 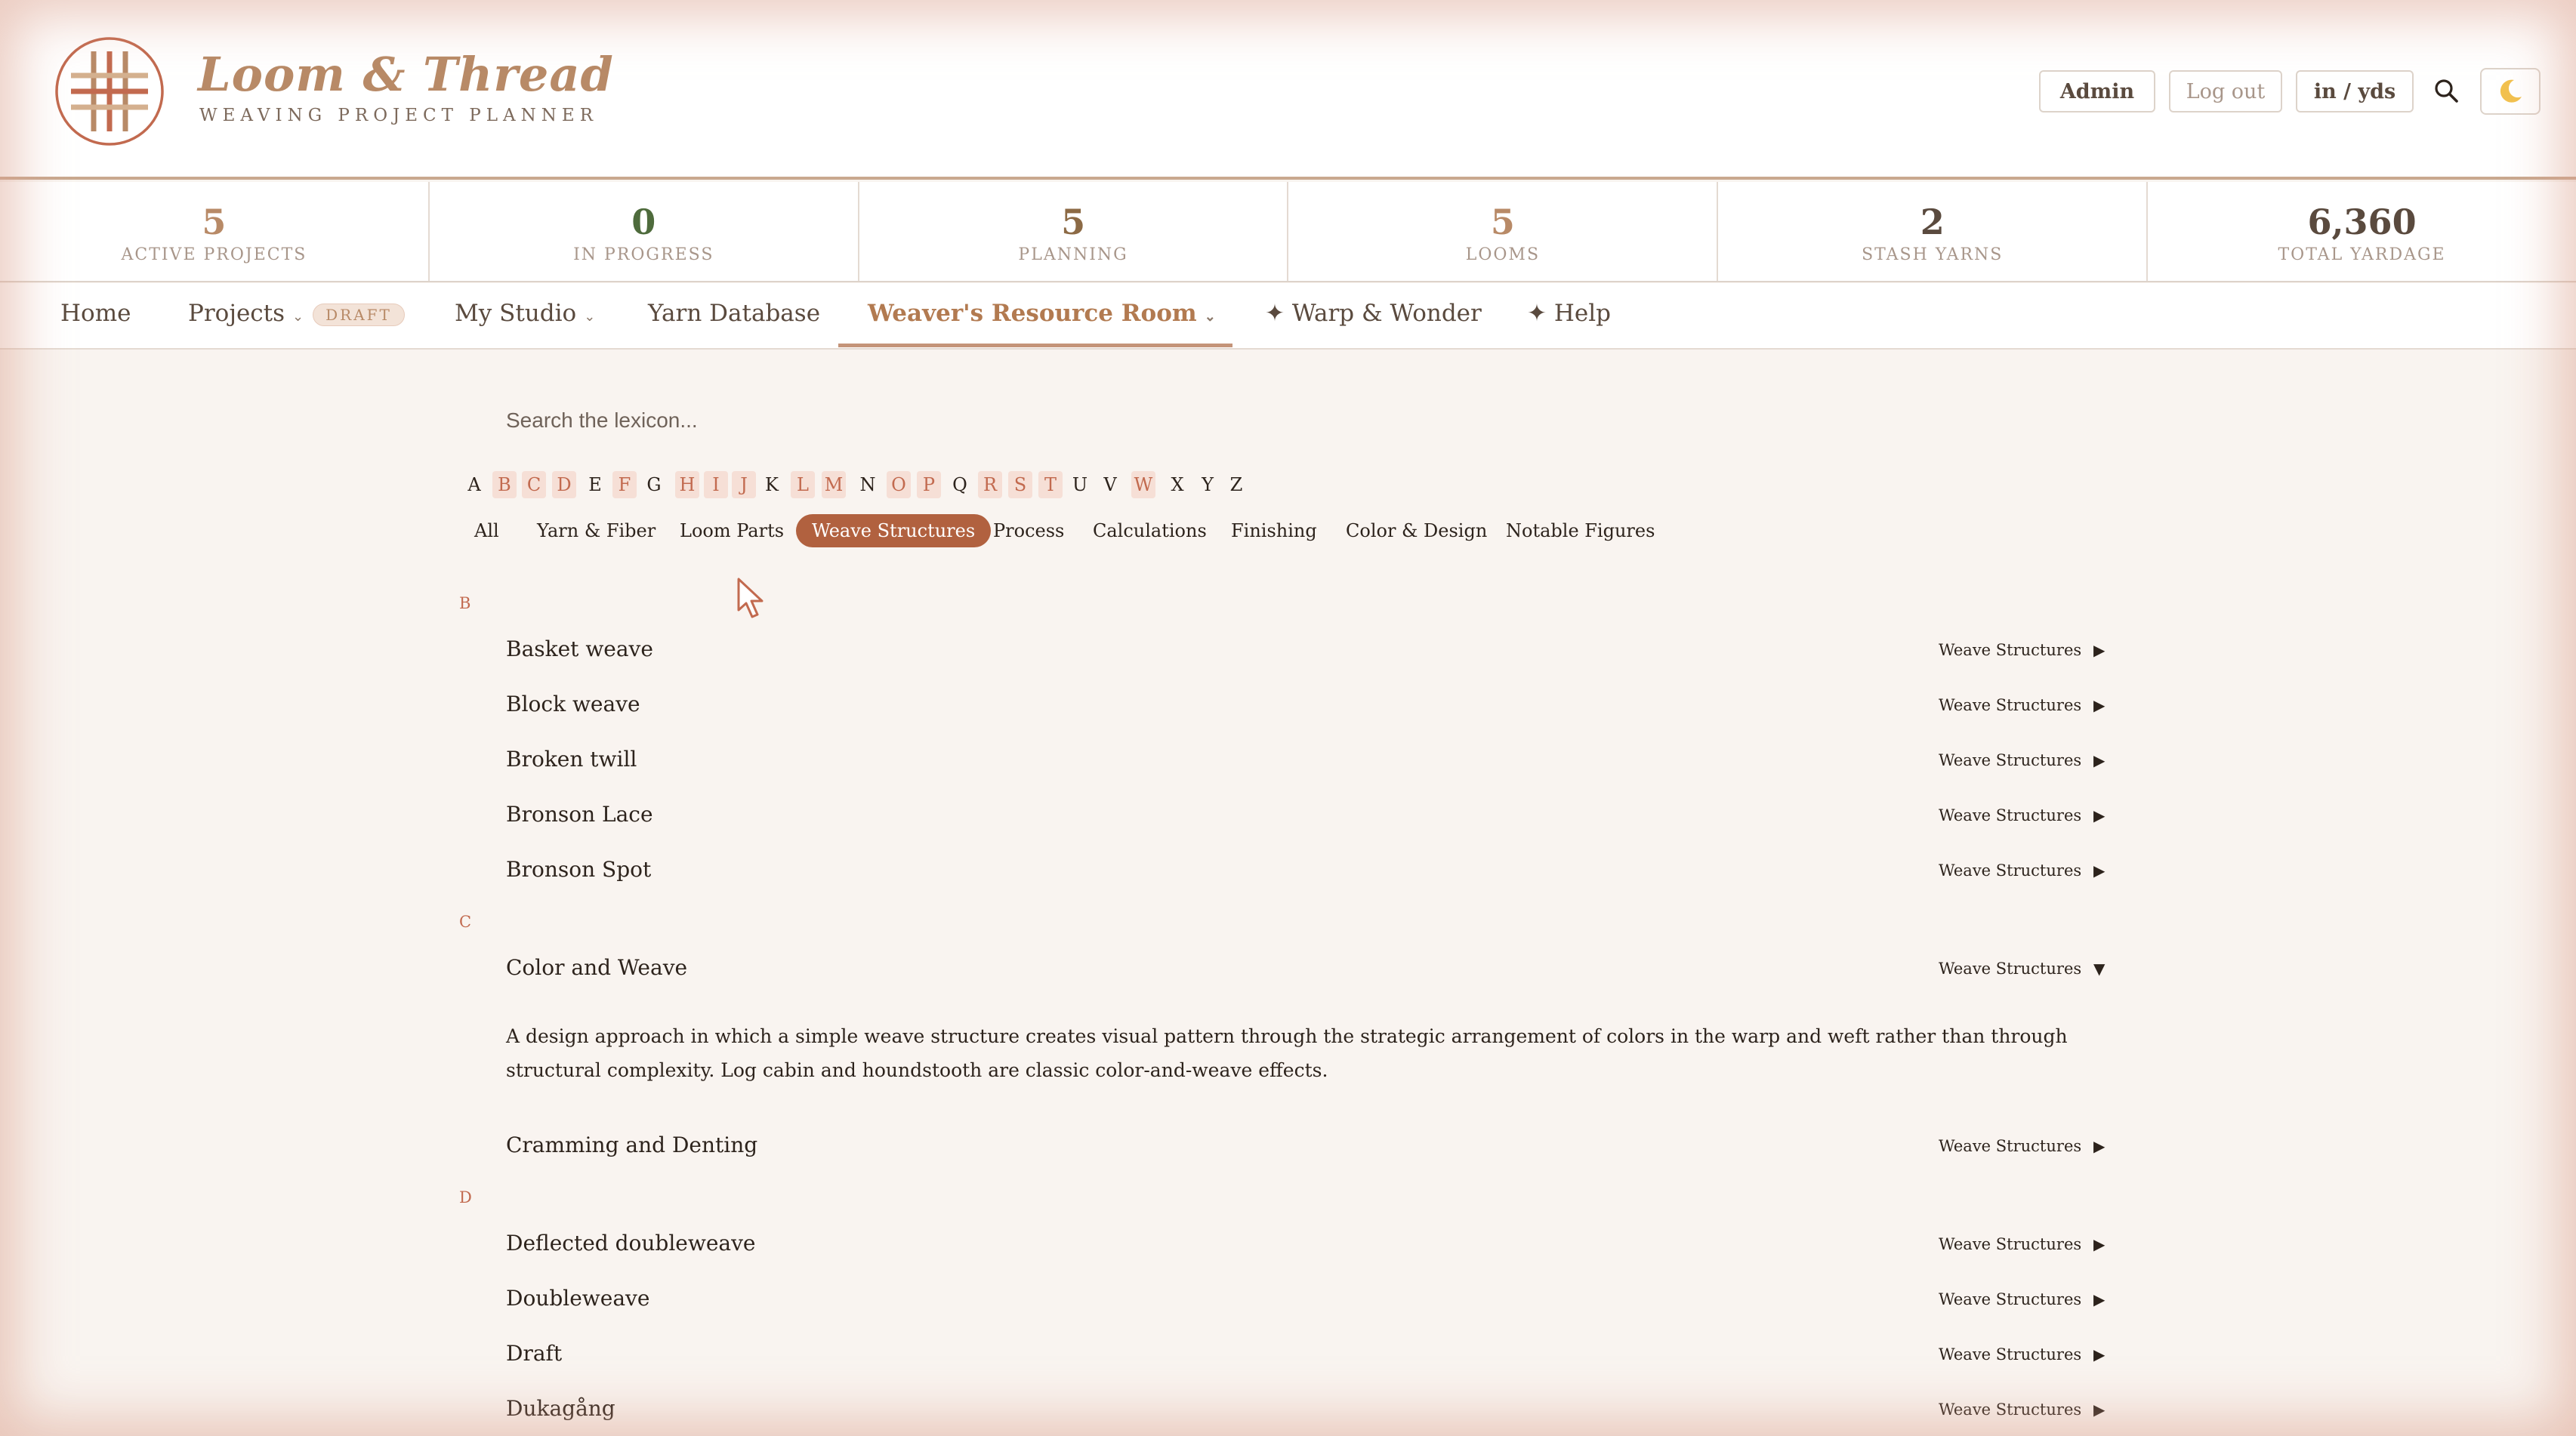 I want to click on letter-j: J, so click(x=744, y=484).